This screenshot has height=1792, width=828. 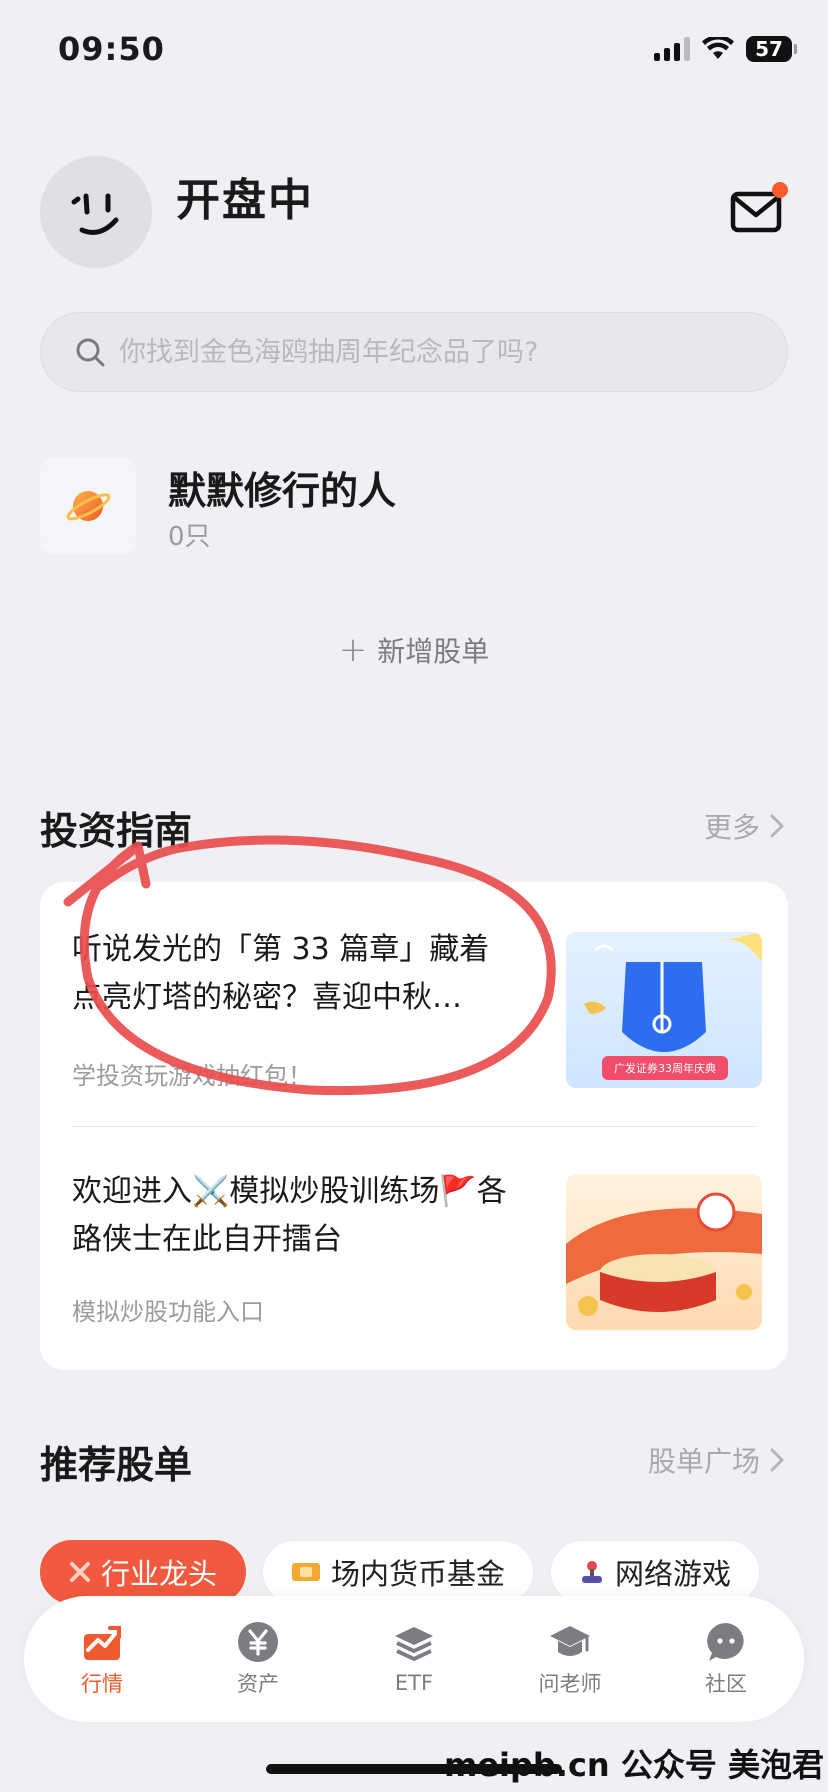 I want to click on tab-assets: 资产, so click(x=258, y=1659).